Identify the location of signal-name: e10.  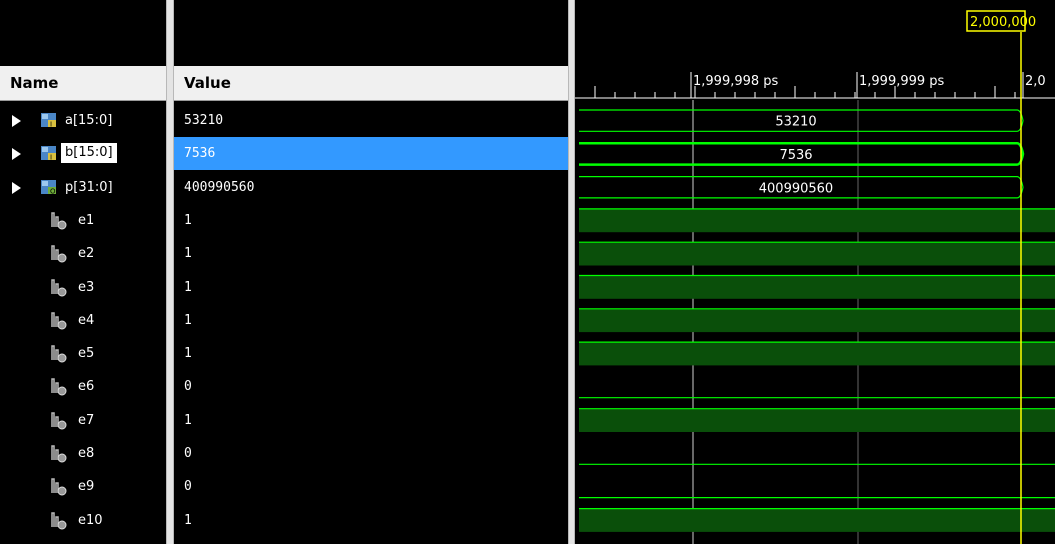
(90, 520).